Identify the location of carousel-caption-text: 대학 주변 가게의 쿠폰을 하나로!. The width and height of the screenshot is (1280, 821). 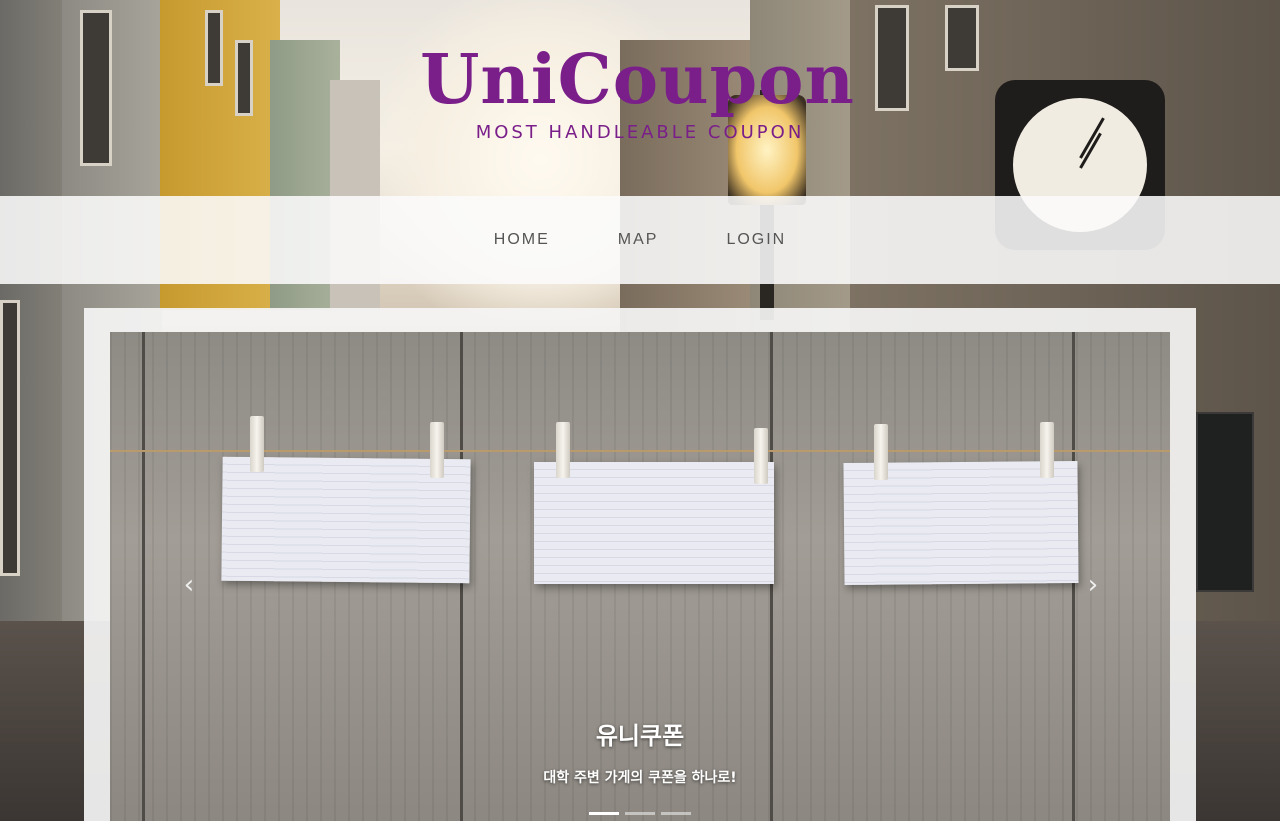
(640, 778).